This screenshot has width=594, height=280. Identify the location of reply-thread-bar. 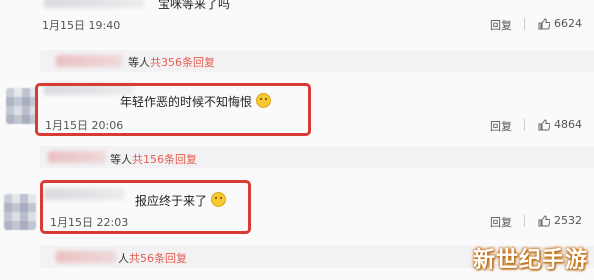
(317, 61).